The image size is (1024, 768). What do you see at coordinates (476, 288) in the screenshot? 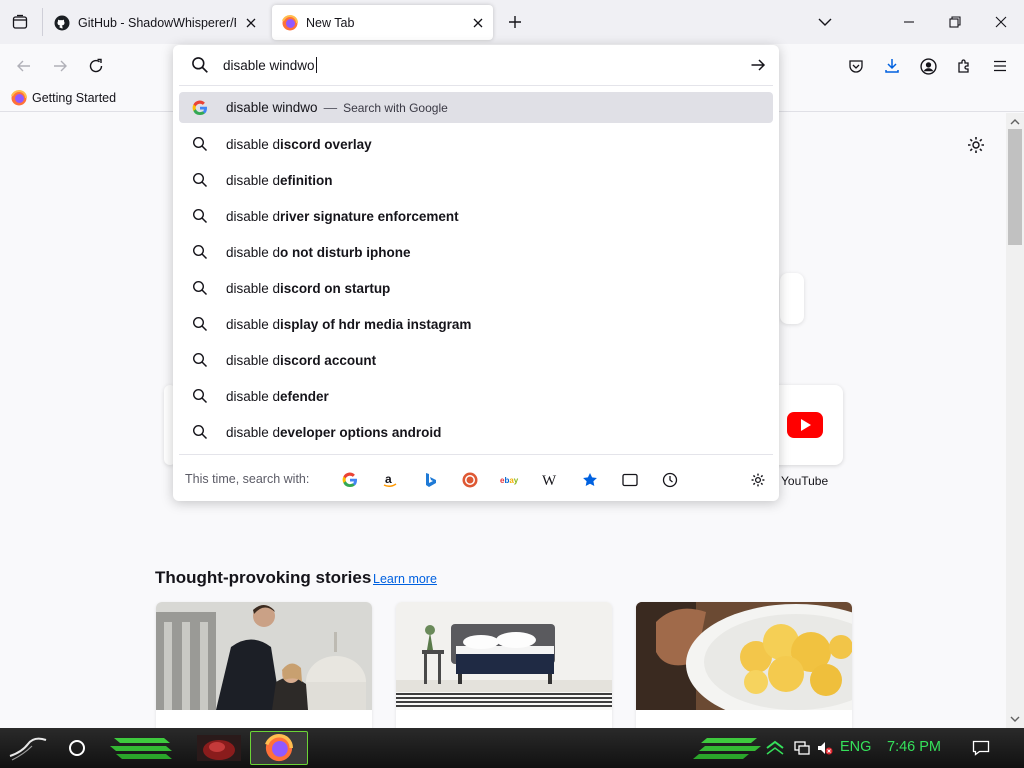
I see `search-suggestion: disable d iscord on startup` at bounding box center [476, 288].